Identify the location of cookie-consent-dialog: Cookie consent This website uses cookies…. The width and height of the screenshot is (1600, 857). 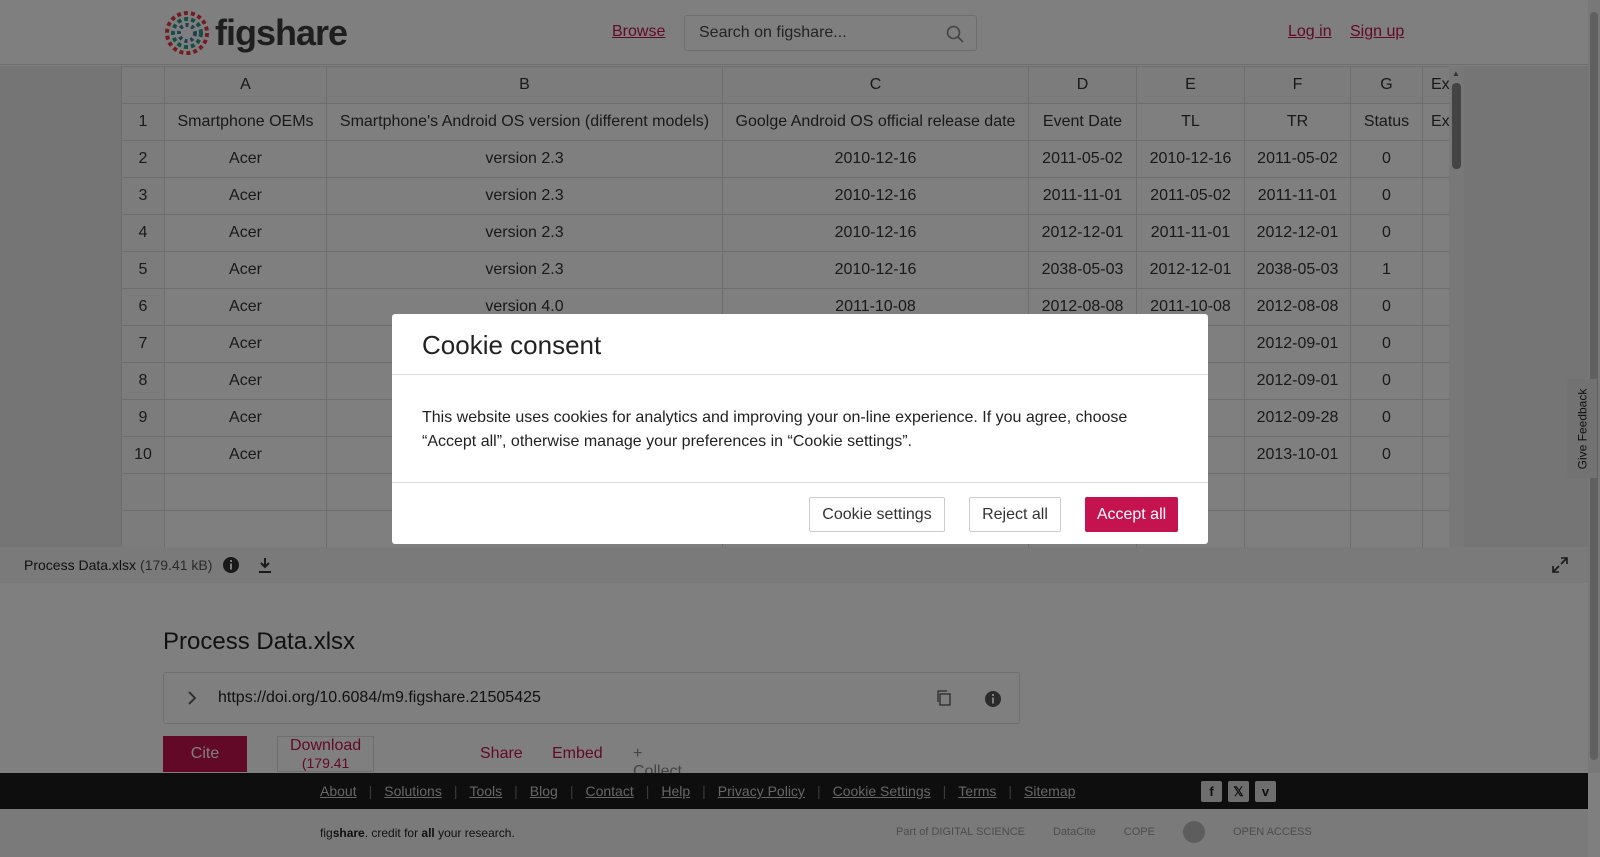
(800, 429).